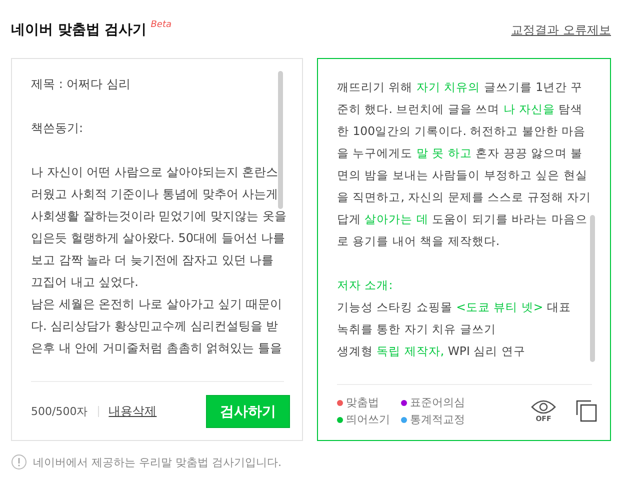  What do you see at coordinates (81, 84) in the screenshot?
I see `input-text-line: 제목 : 어쩌다 심리` at bounding box center [81, 84].